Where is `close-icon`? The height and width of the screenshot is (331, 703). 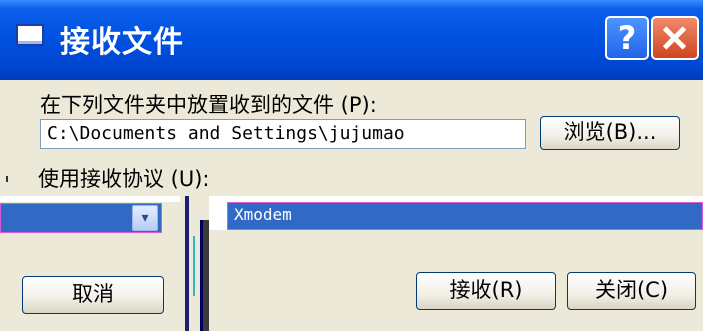
close-icon is located at coordinates (675, 38).